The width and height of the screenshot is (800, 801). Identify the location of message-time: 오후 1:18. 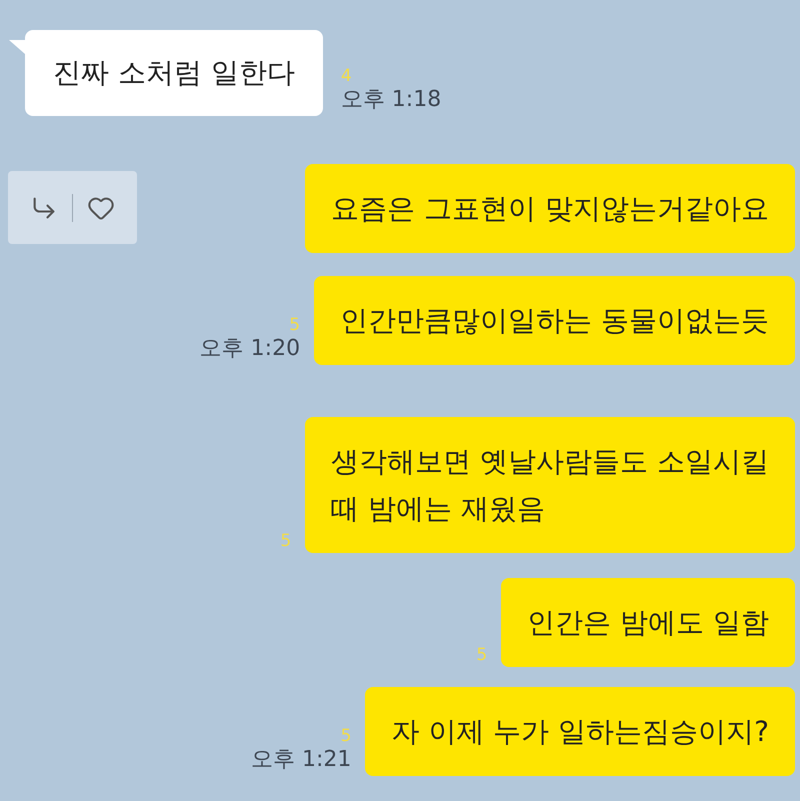
(391, 100).